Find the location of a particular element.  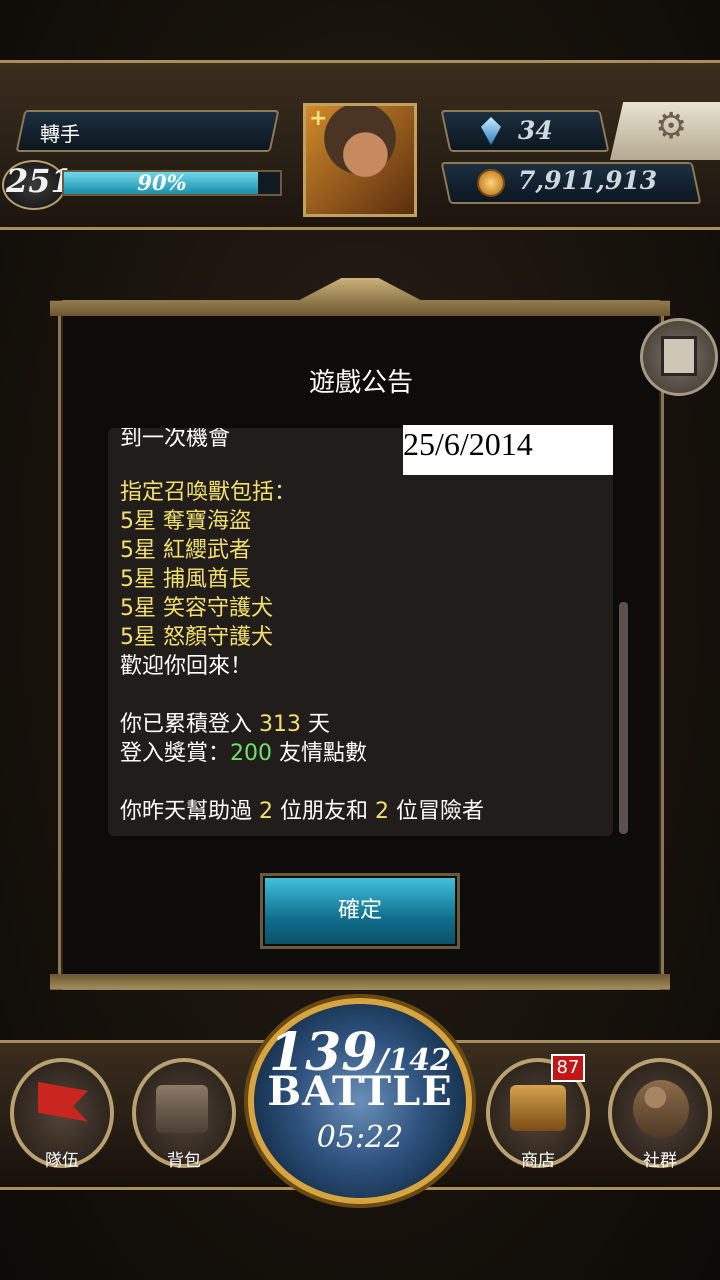

confirm-button: 確定 is located at coordinates (360, 911).